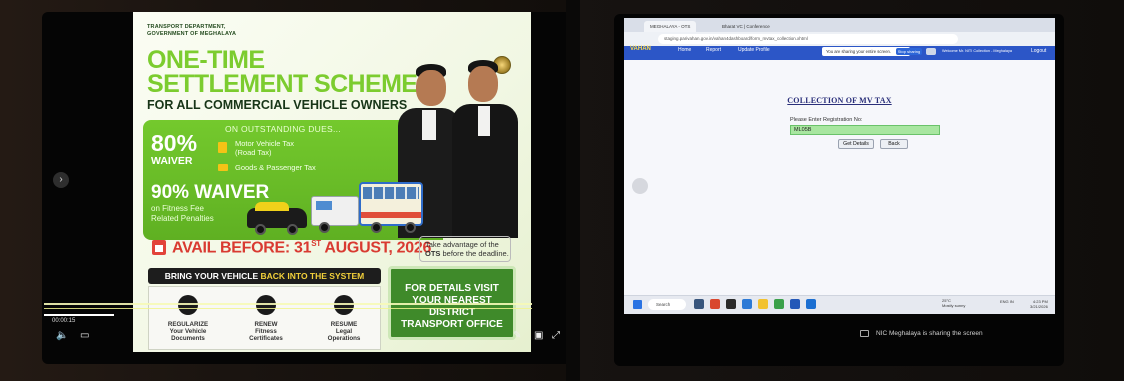 The width and height of the screenshot is (1124, 381). I want to click on page-title: COLLECTION OF MV TAX, so click(839, 100).